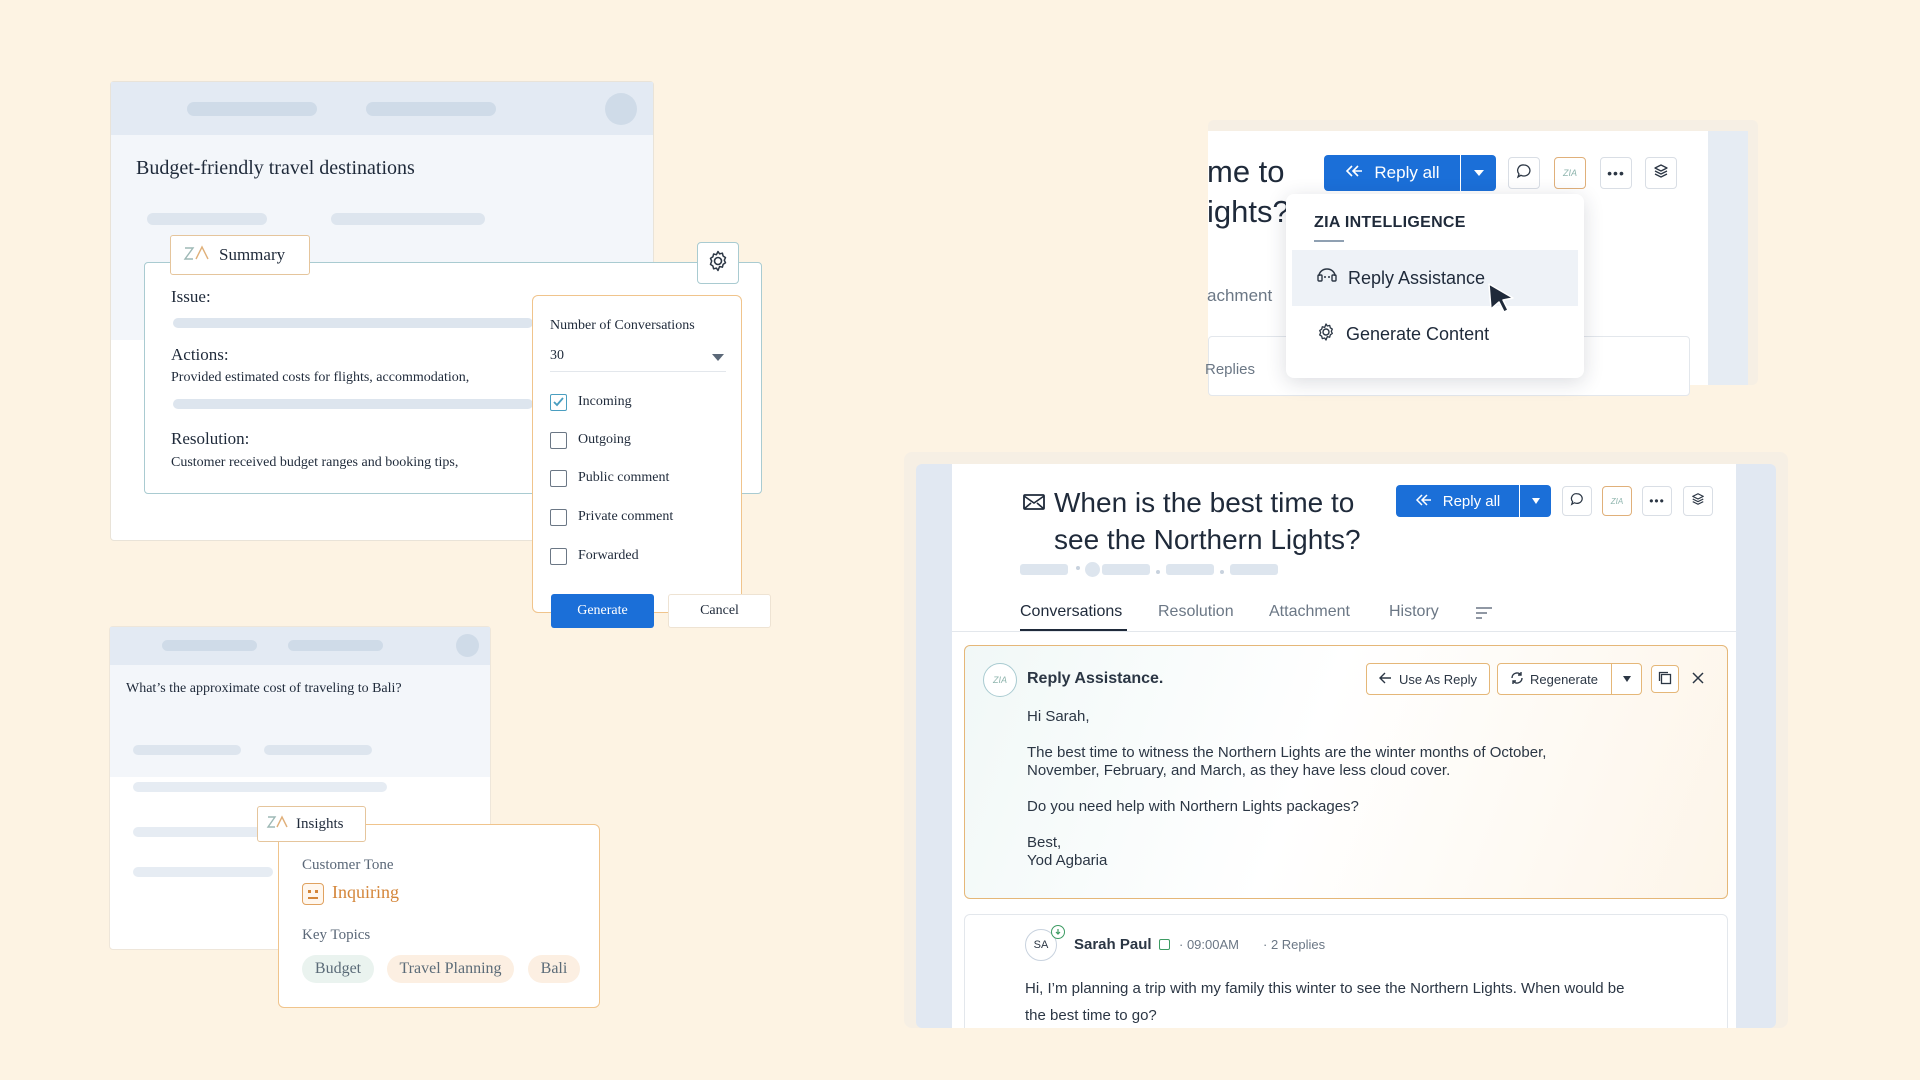  I want to click on ticket-title-partial: me to ights?, so click(1248, 191).